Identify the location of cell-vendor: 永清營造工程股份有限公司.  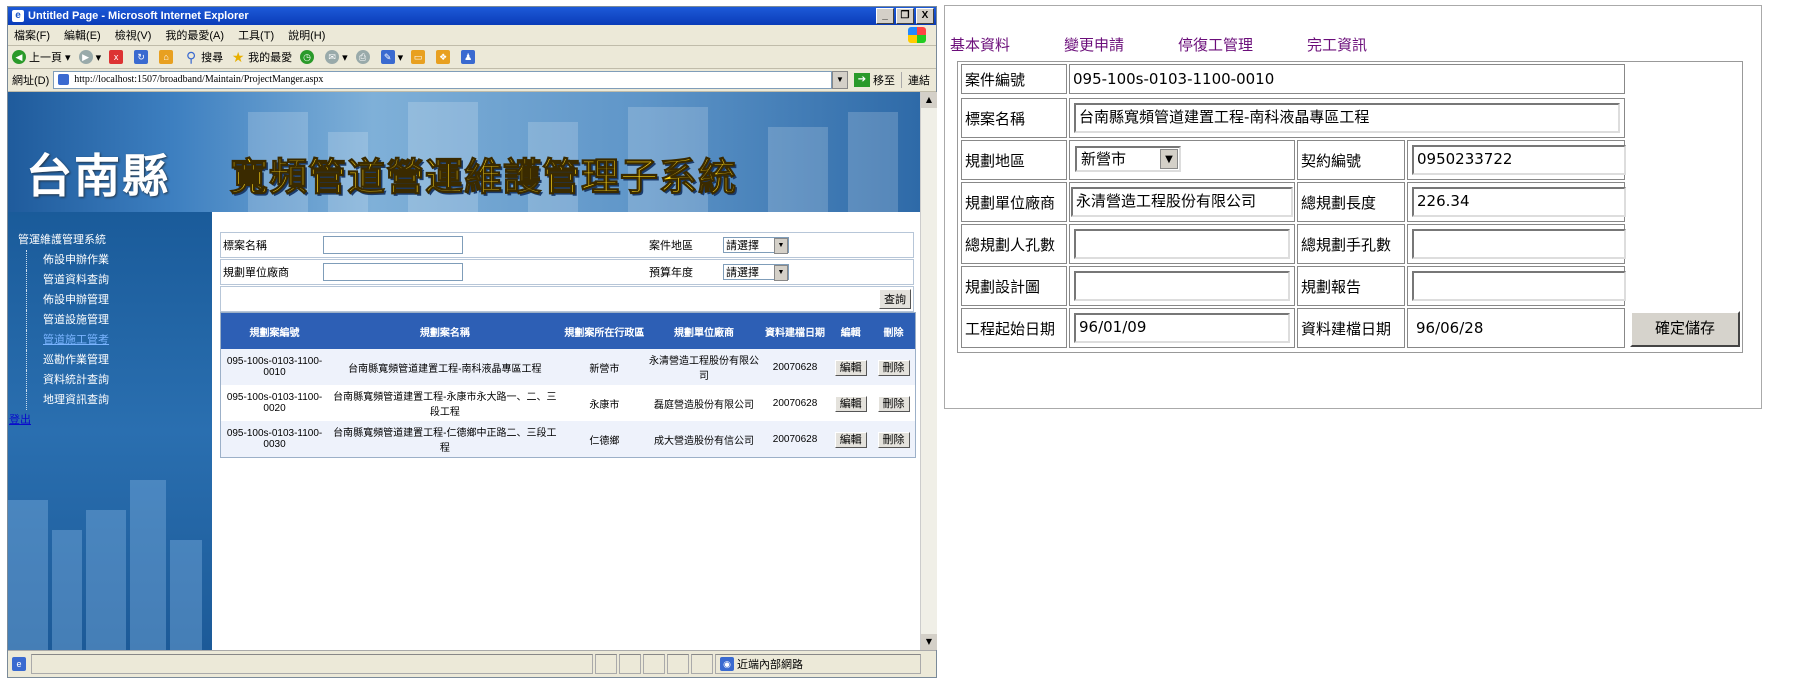
(704, 367).